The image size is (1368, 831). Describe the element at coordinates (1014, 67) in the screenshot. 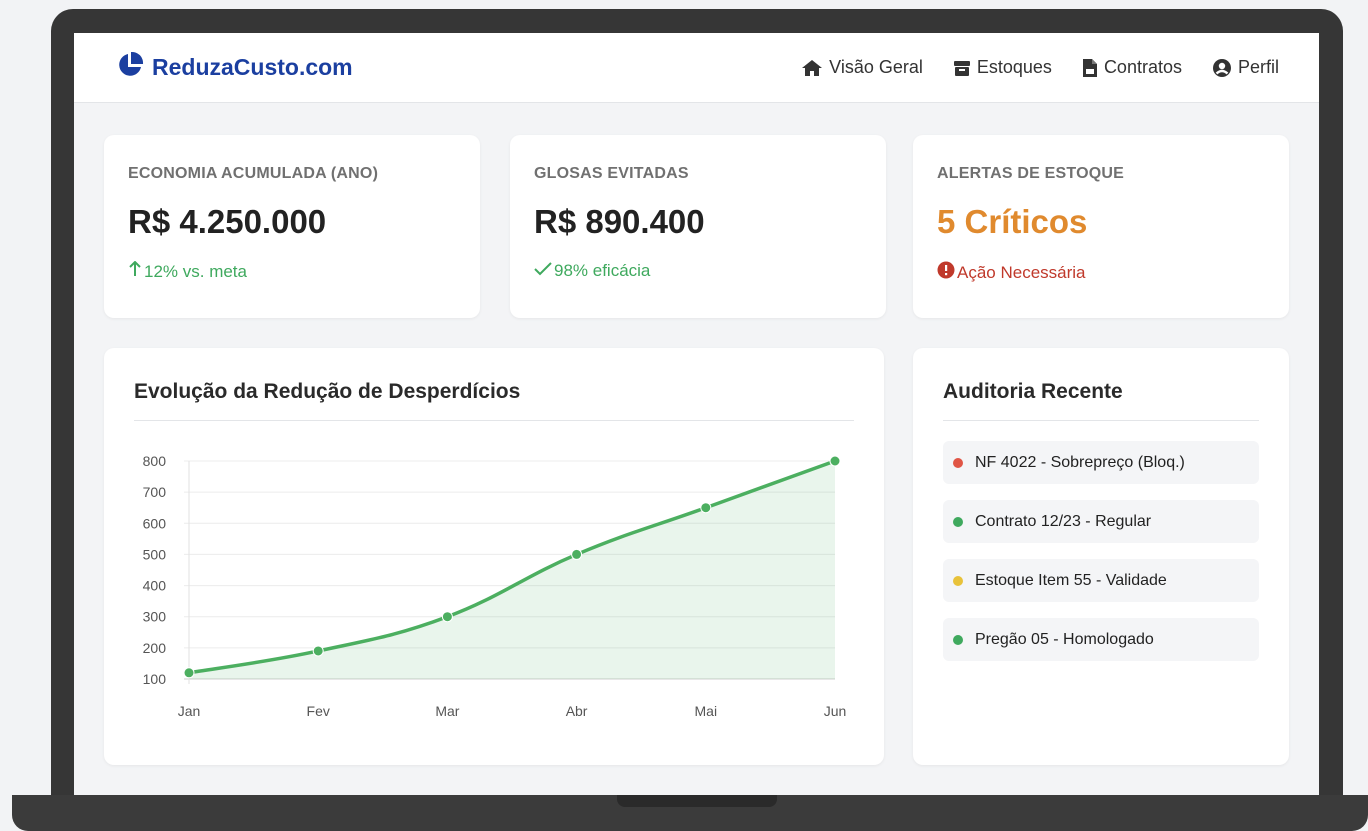

I see `nav-label: Estoques` at that location.